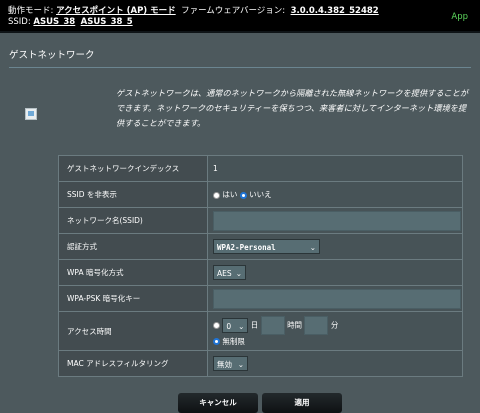 This screenshot has width=480, height=413. Describe the element at coordinates (218, 403) in the screenshot. I see `cancel-button: キャンセル` at that location.